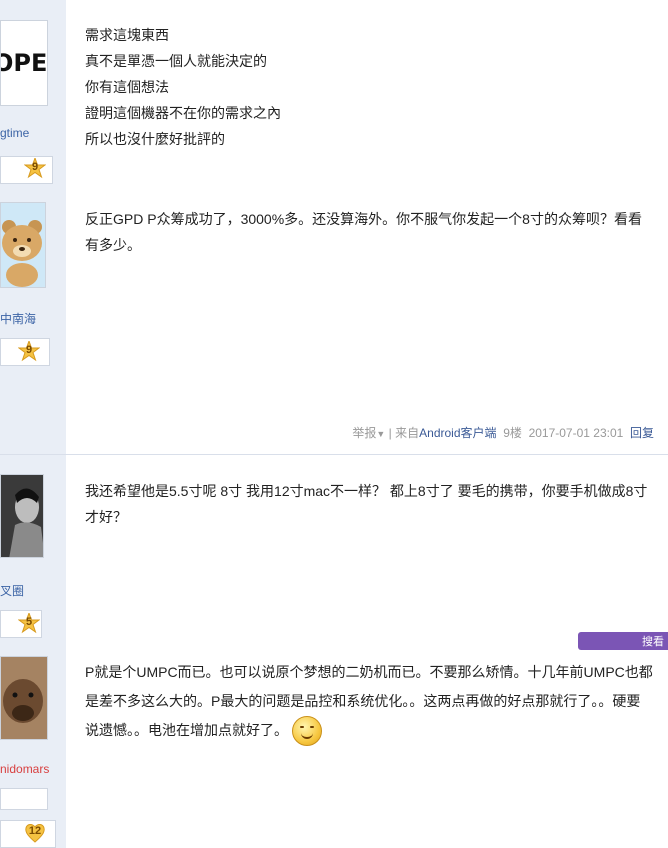  What do you see at coordinates (380, 434) in the screenshot?
I see `report-dropdown-icon: ▼` at bounding box center [380, 434].